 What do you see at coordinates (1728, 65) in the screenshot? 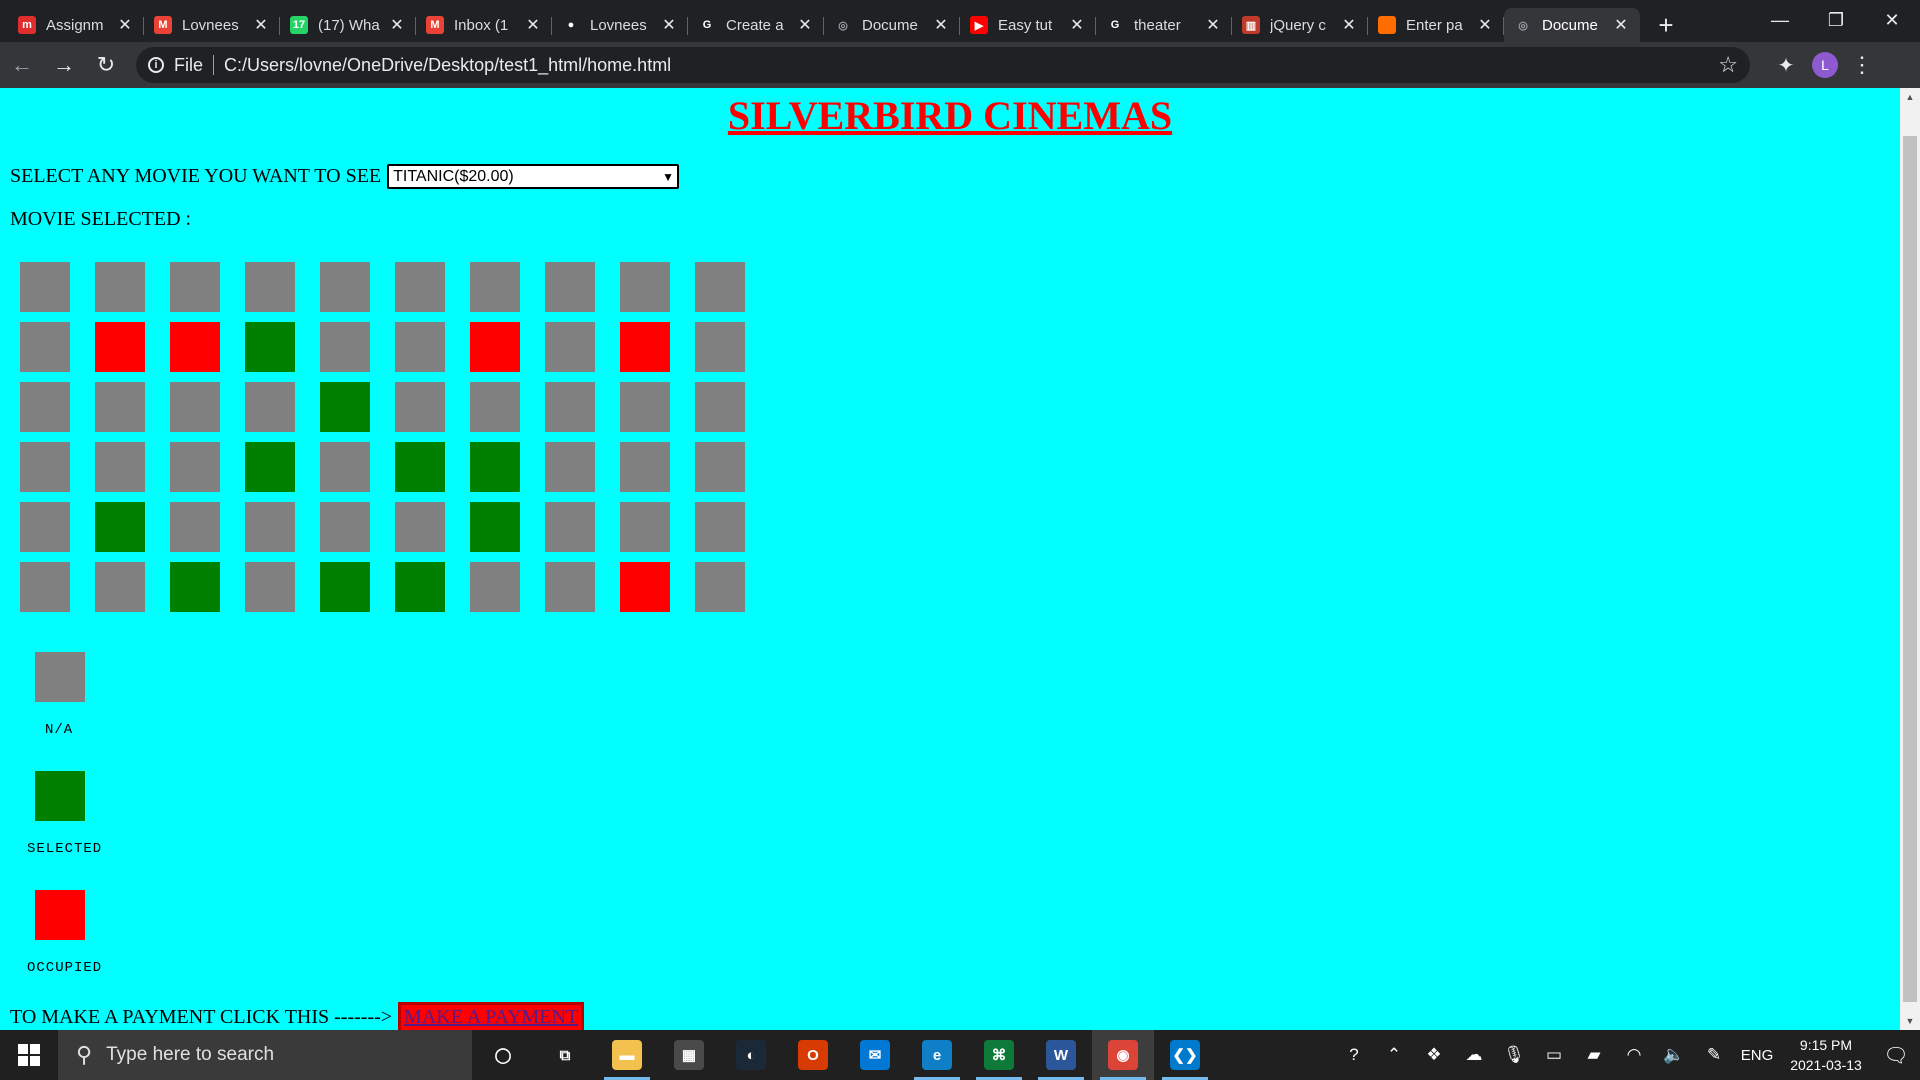
I see `bookmark-star-icon: ☆` at bounding box center [1728, 65].